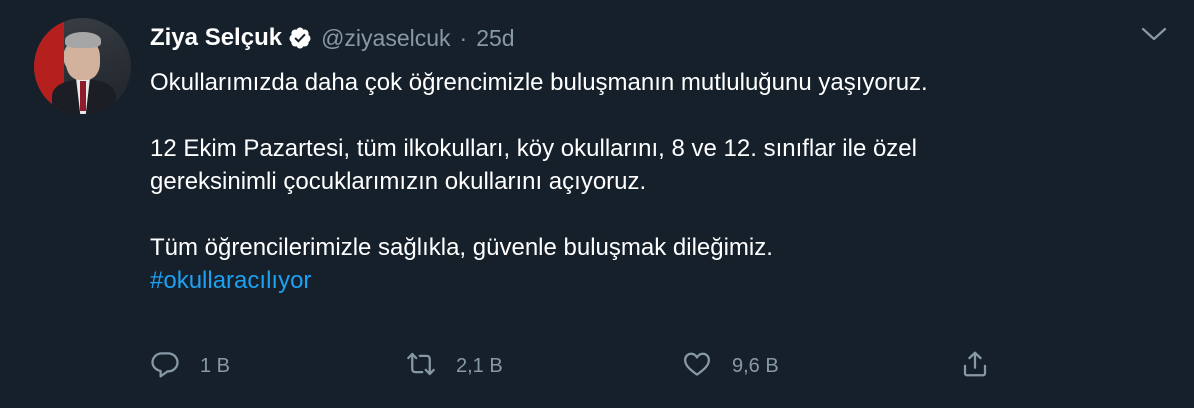 This screenshot has width=1194, height=408. I want to click on author-name: Ziya Selçuk, so click(216, 38).